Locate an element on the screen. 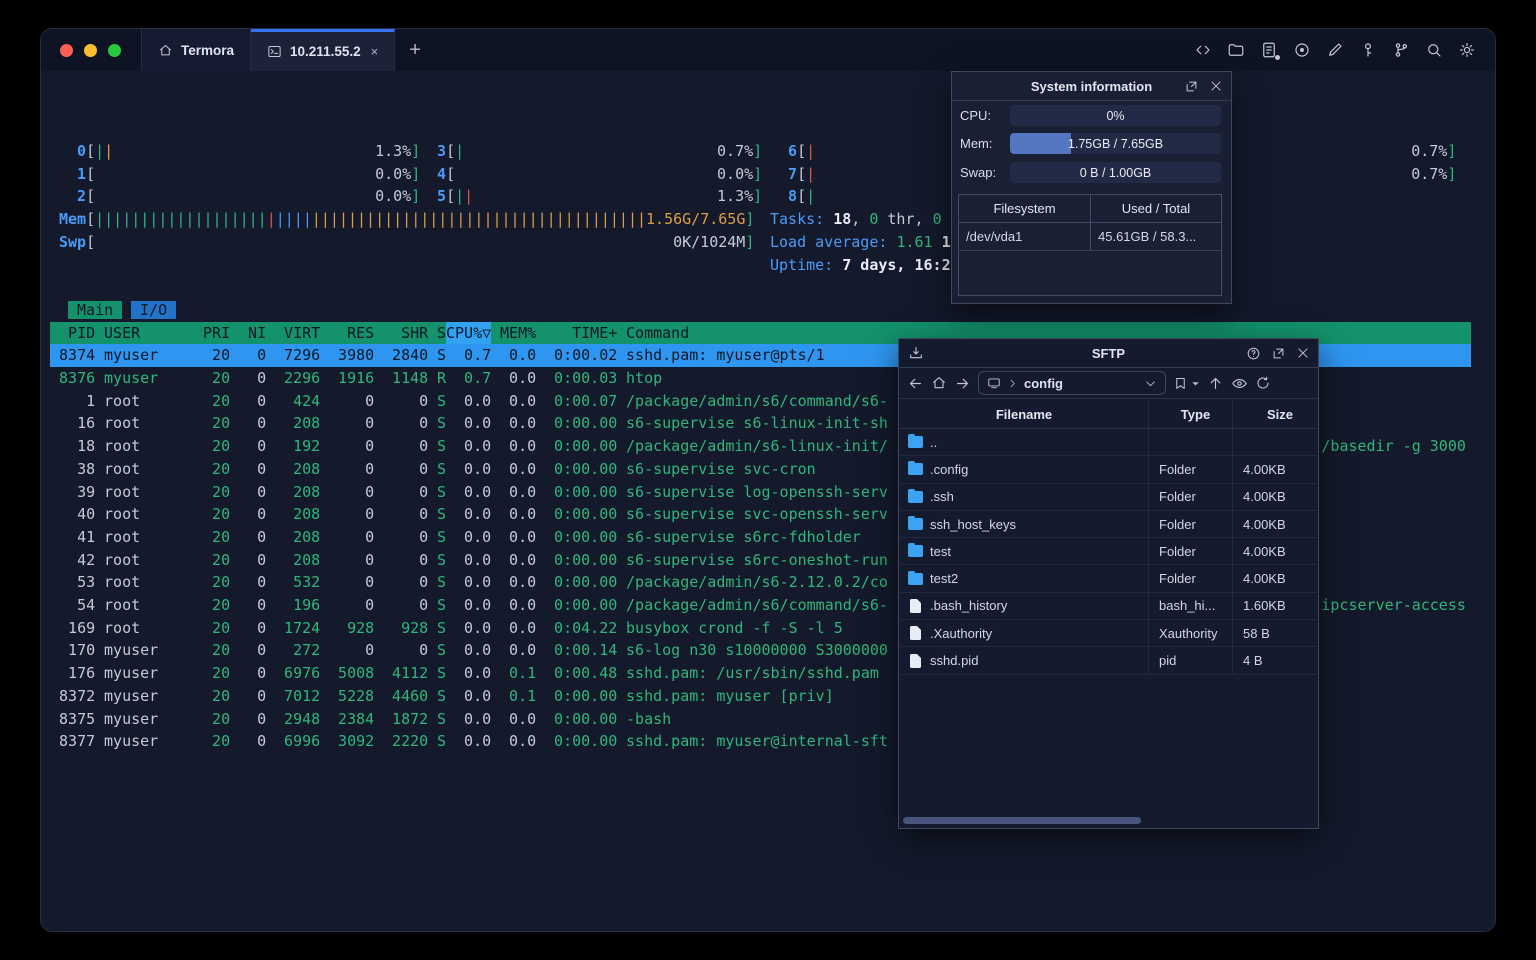 The width and height of the screenshot is (1536, 960). terminal-line: 1[ 0.0%] 4[ 0.0%] 7[| 0.7%] is located at coordinates (760, 174).